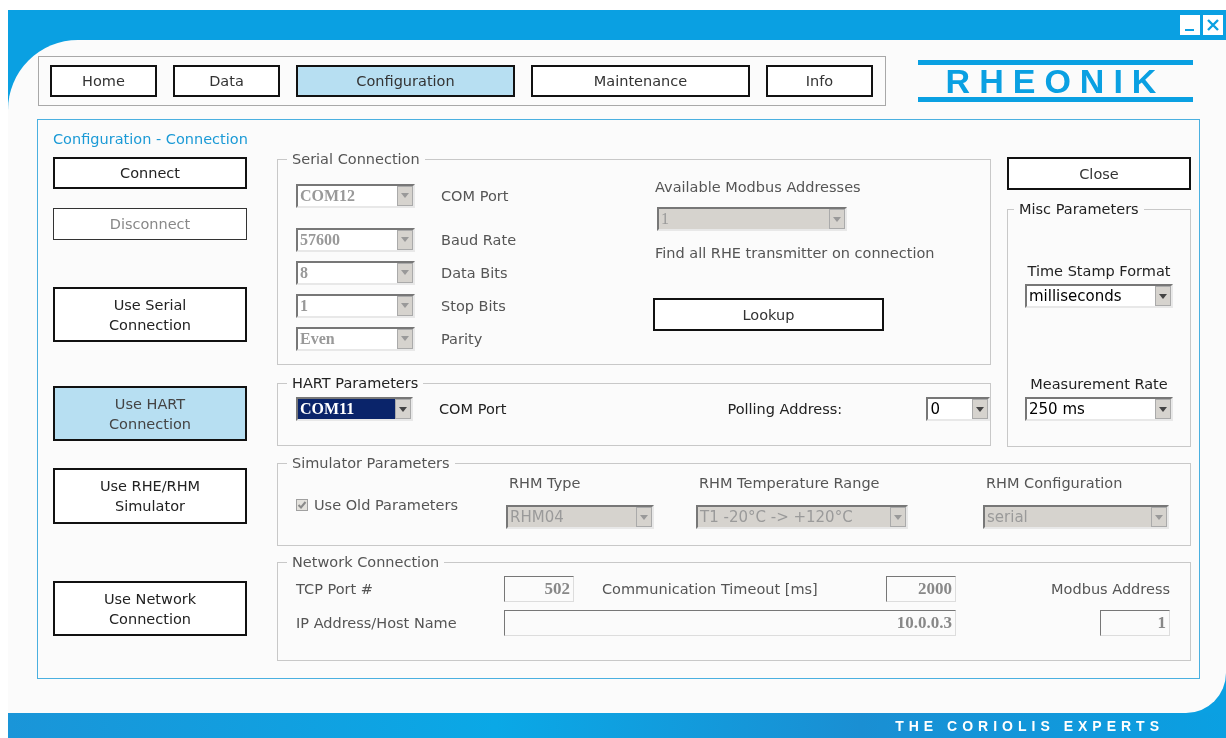  I want to click on panel-title: Configuration - Connection, so click(151, 140).